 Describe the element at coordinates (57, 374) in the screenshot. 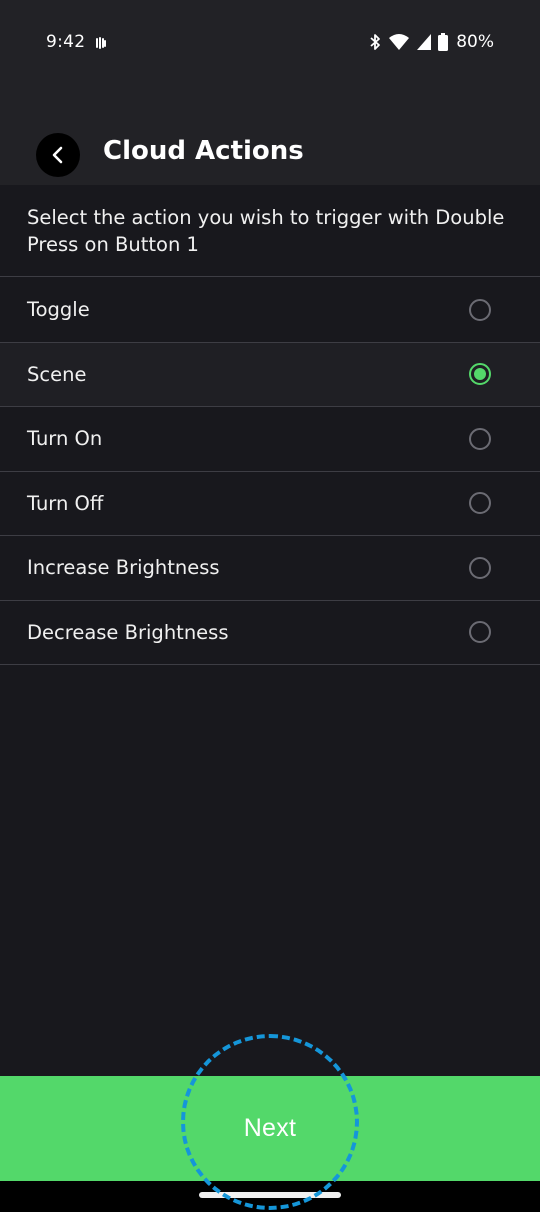

I see `option-label: Scene` at that location.